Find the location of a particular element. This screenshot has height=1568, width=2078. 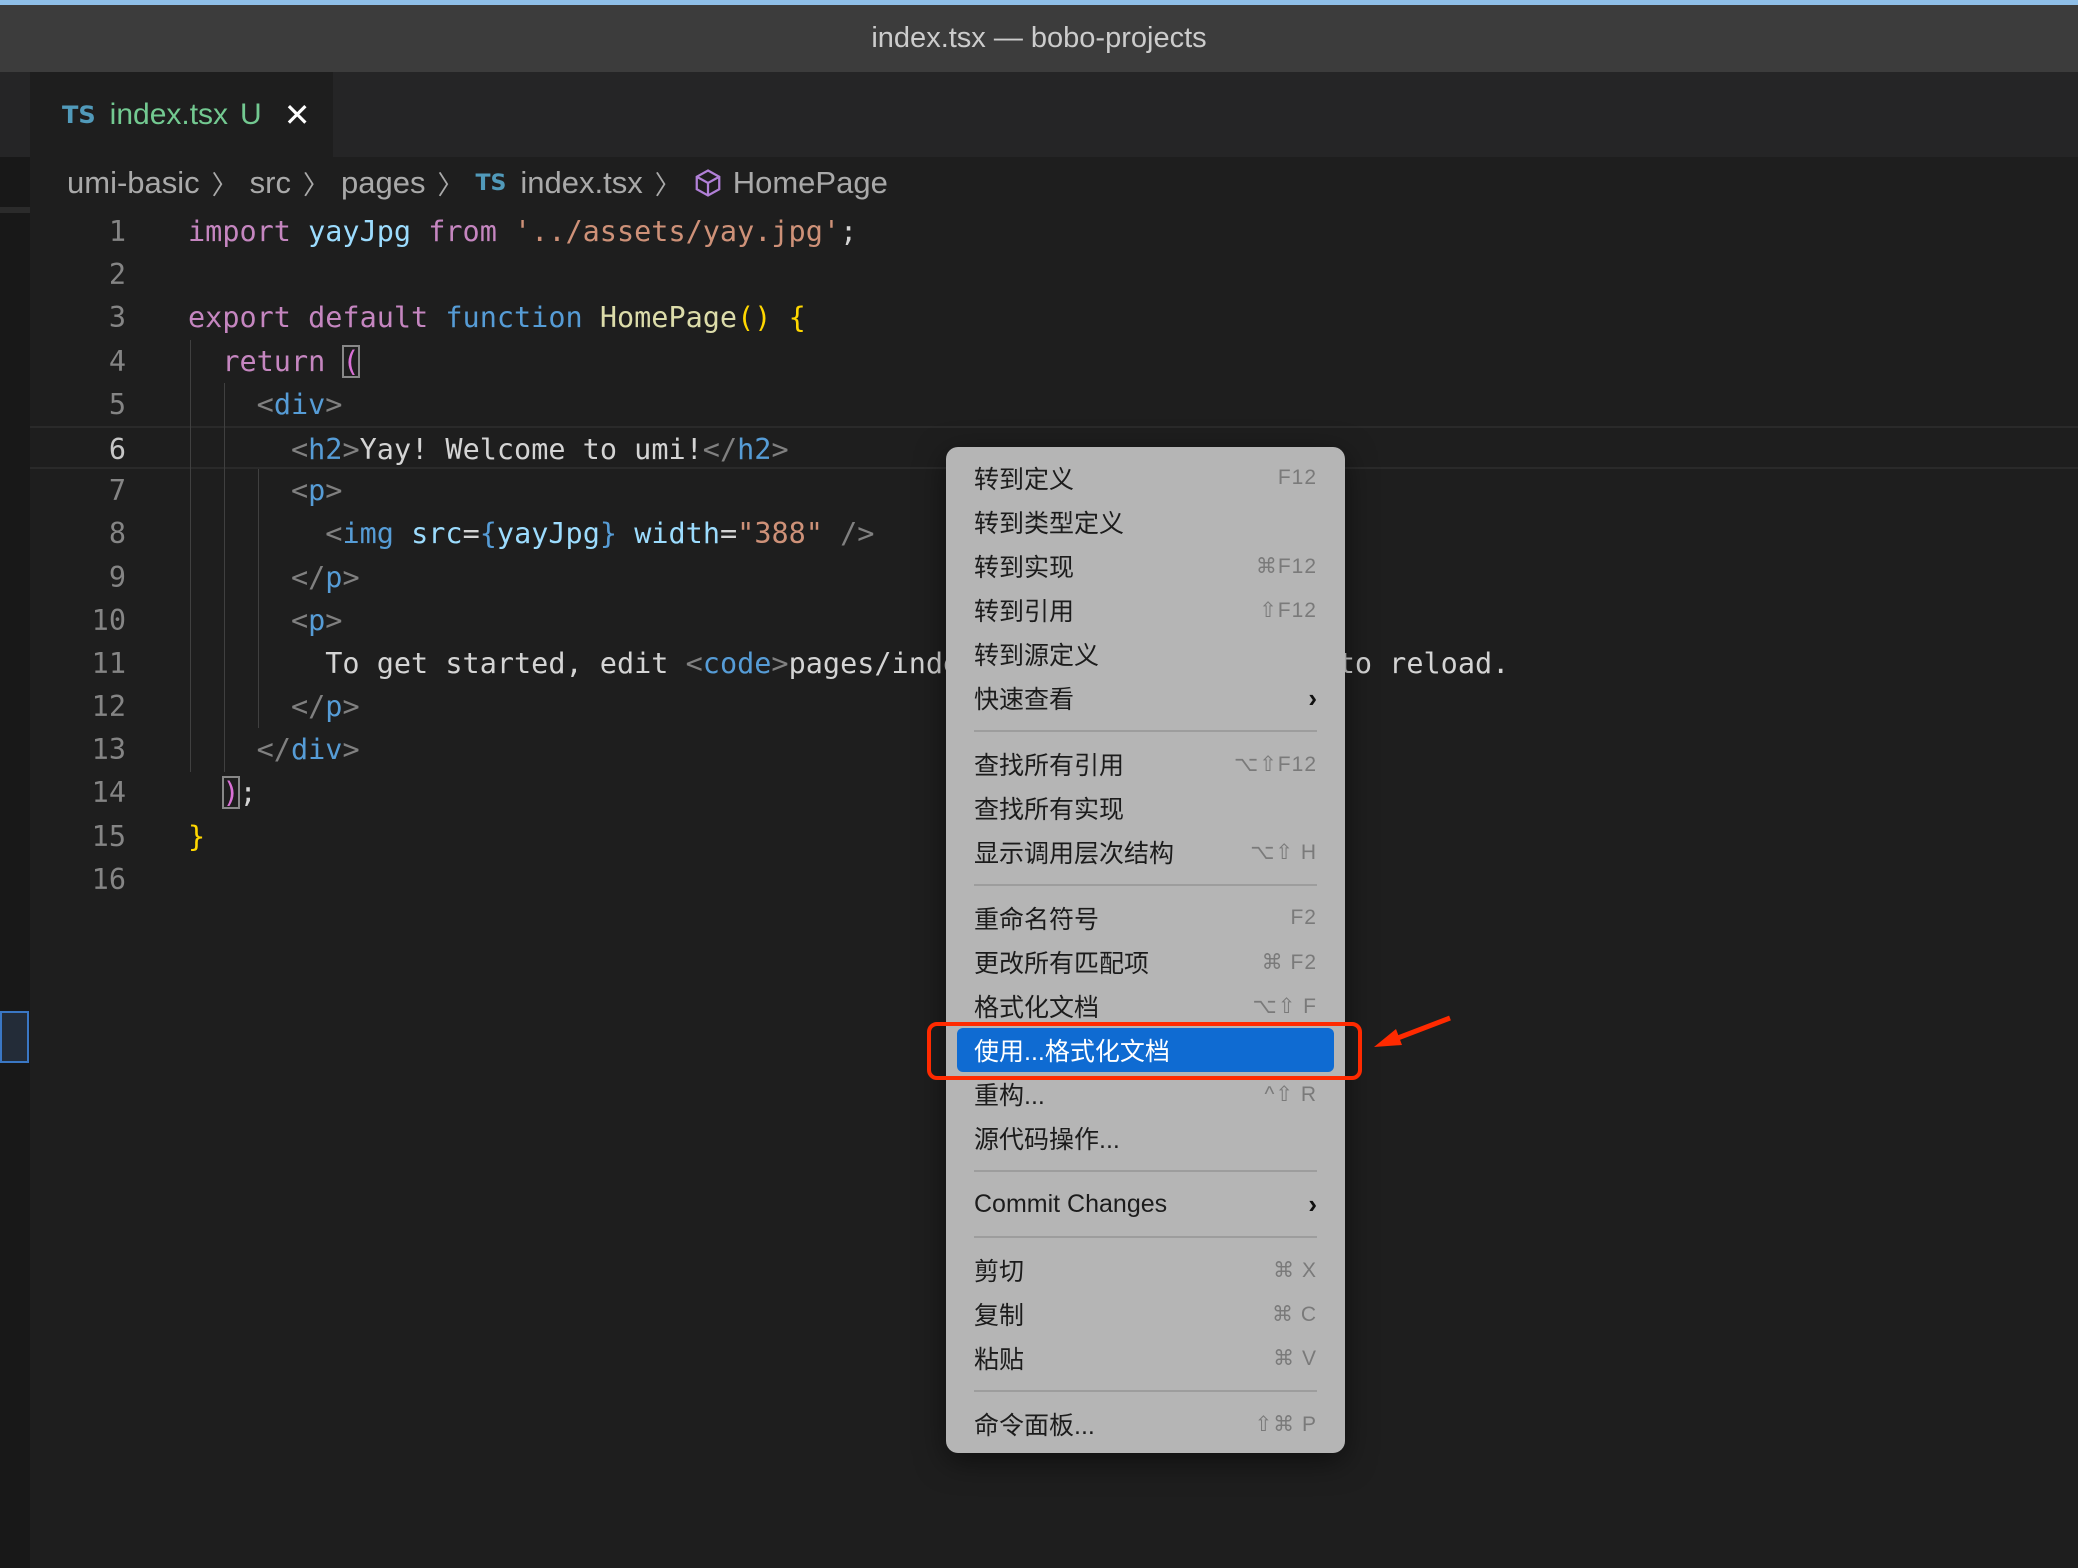

activity-strip is located at coordinates (15, 862).